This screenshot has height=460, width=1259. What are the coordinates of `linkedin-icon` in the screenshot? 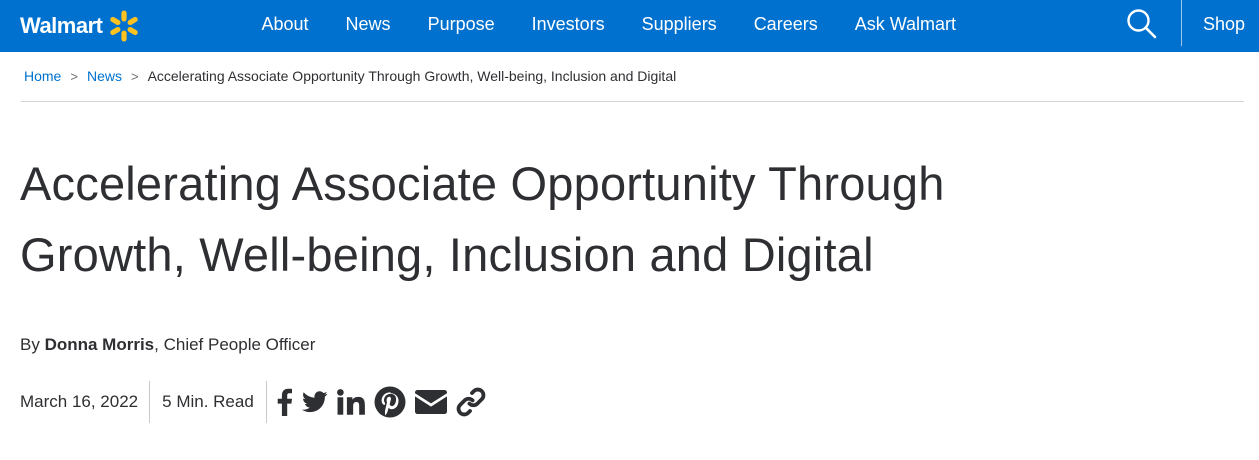 It's located at (350, 402).